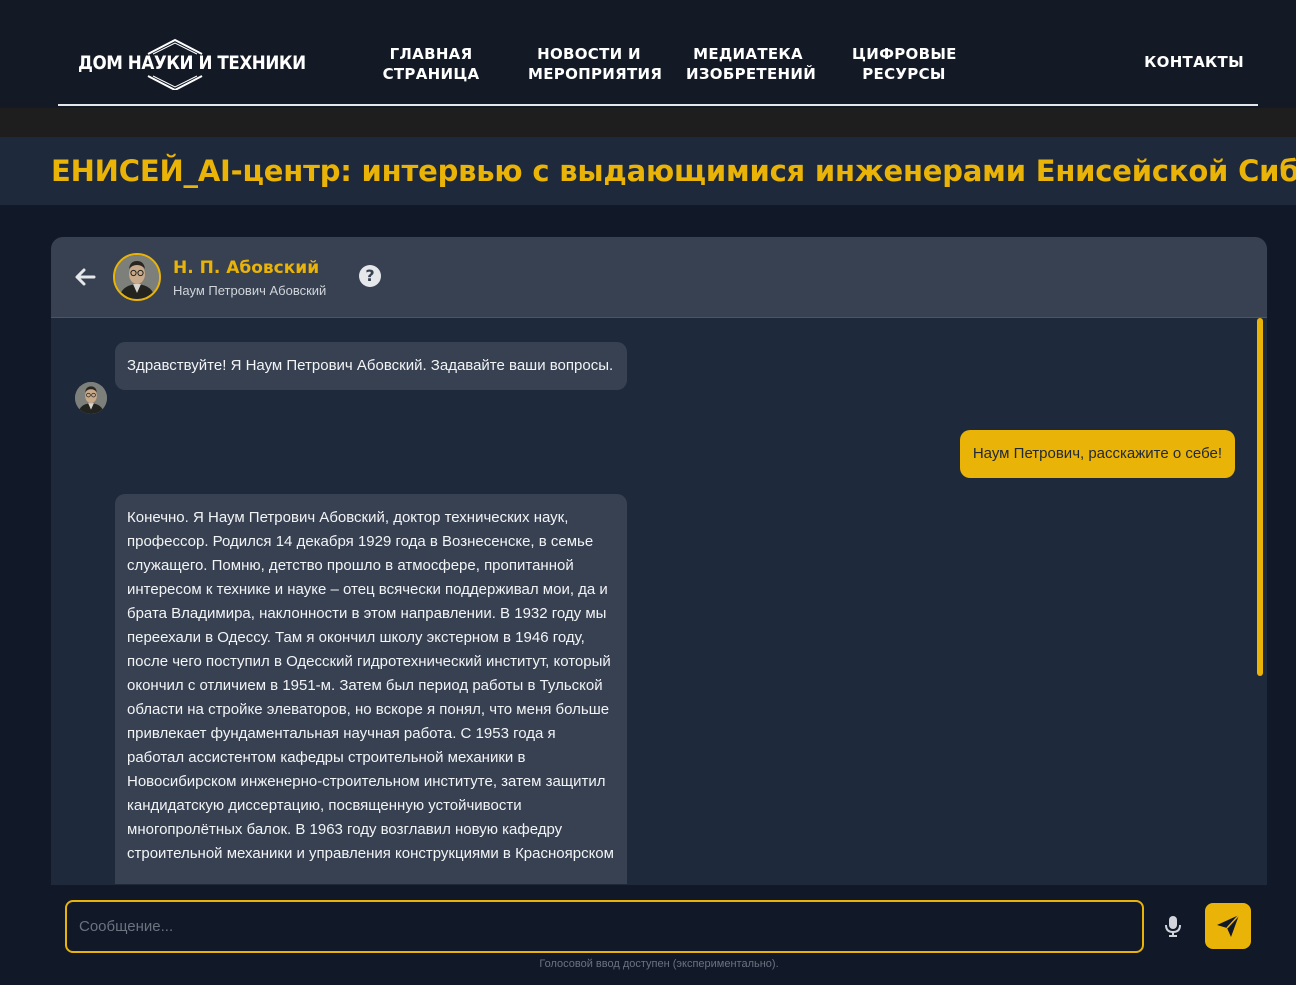 This screenshot has height=985, width=1296. I want to click on nav-news-events: НОВОСТИ И МЕРОПРИЯТИЯ, so click(595, 64).